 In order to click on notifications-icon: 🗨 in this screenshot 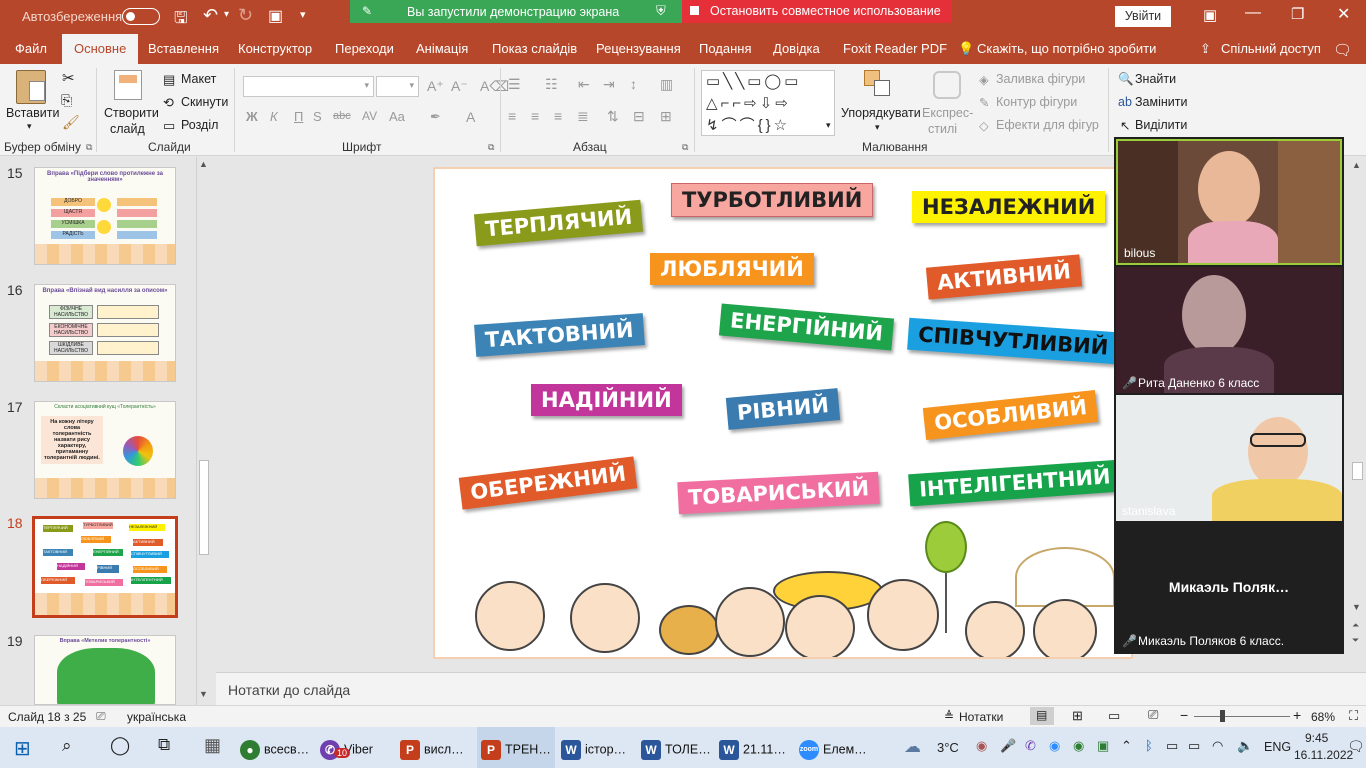, I will do `click(1356, 746)`.